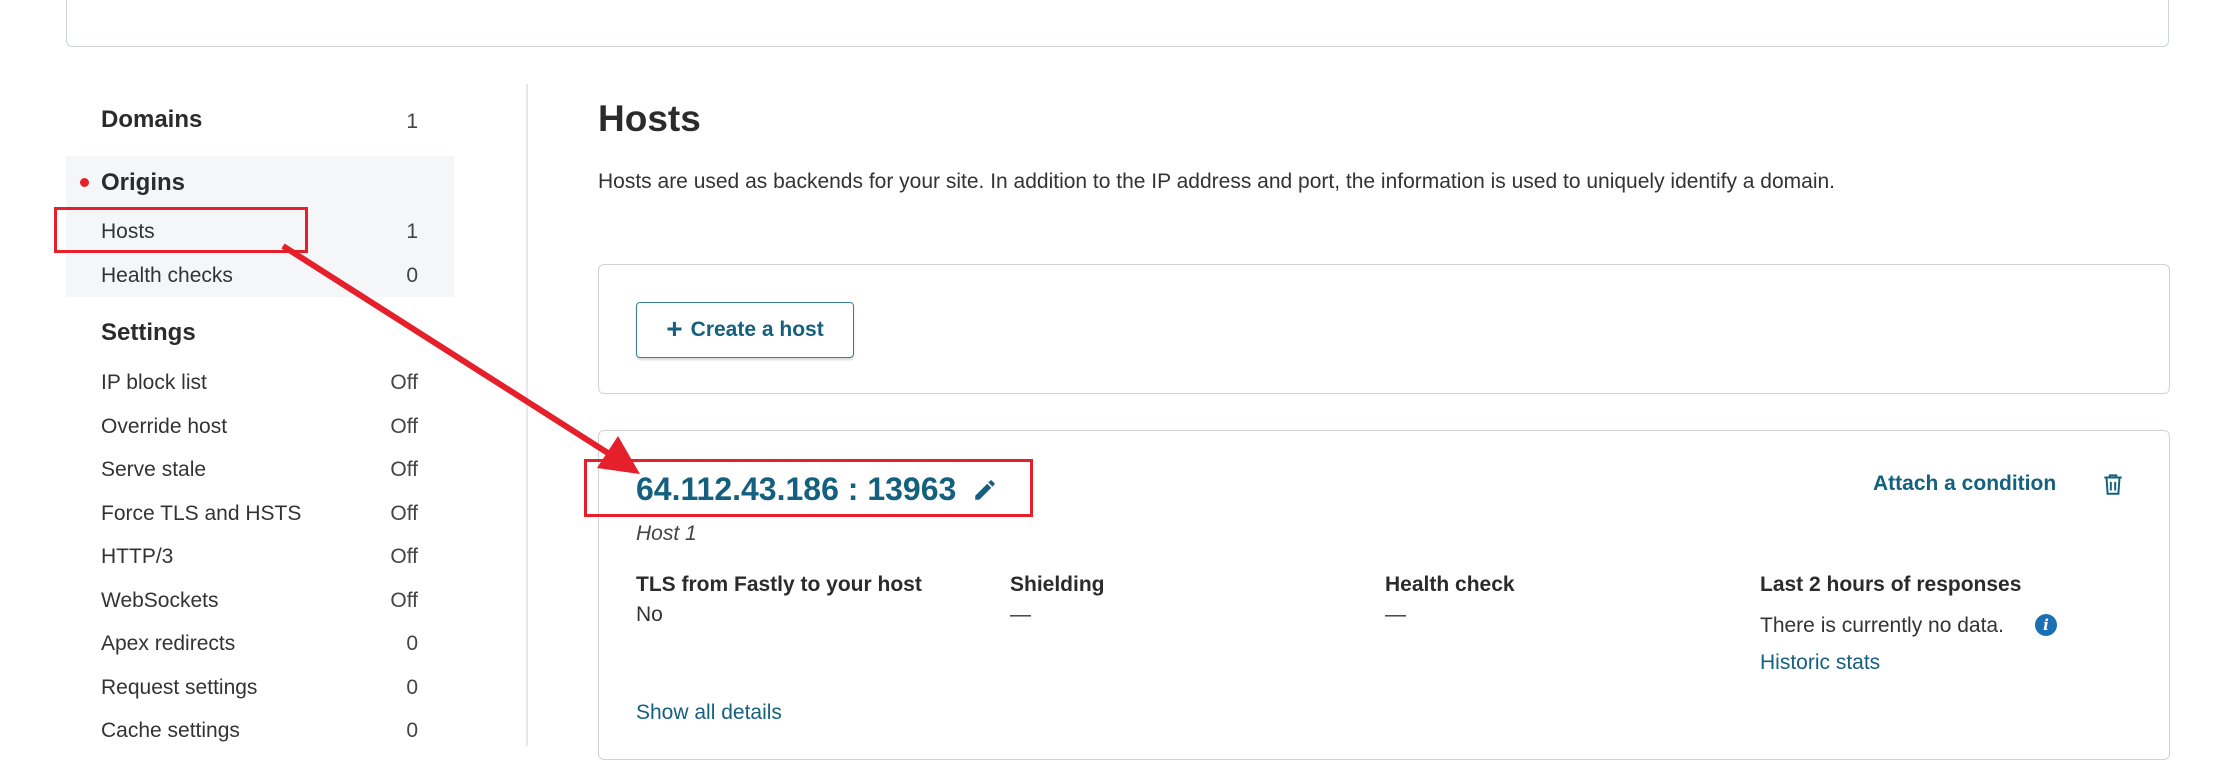 This screenshot has height=760, width=2235. Describe the element at coordinates (151, 120) in the screenshot. I see `sidebar-item-domains: Domains` at that location.